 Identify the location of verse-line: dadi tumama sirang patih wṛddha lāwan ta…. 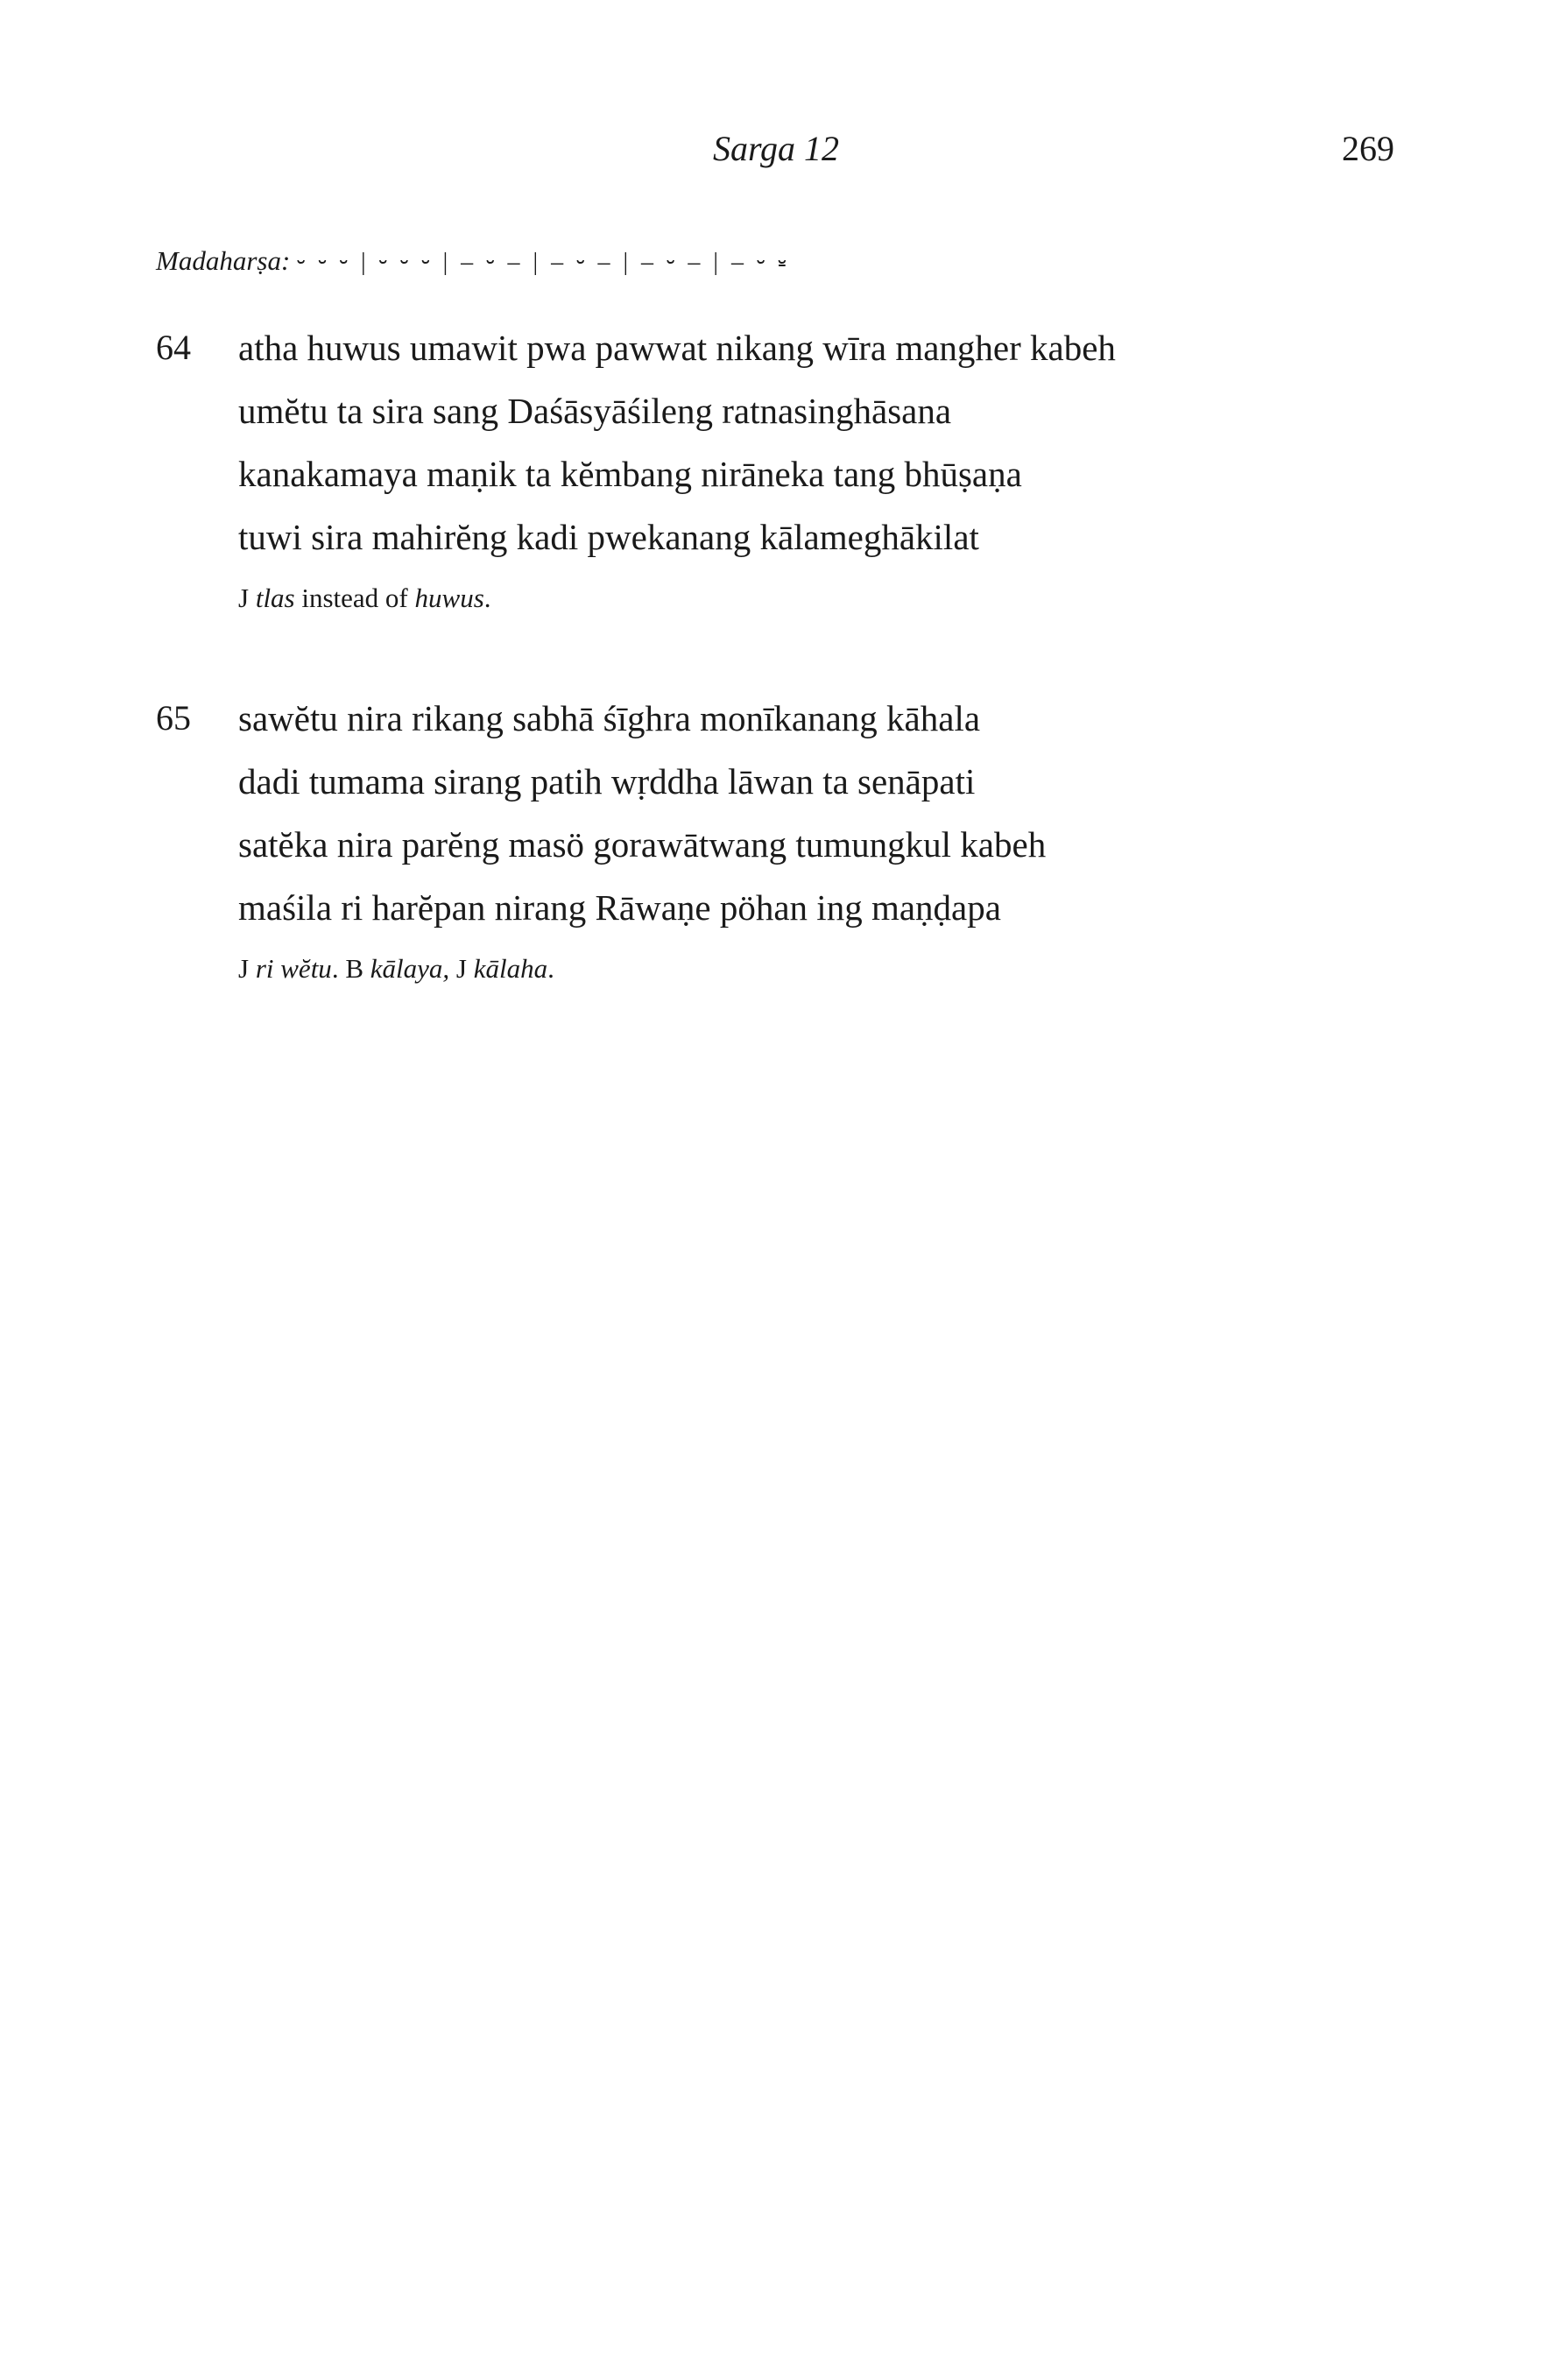
(607, 781).